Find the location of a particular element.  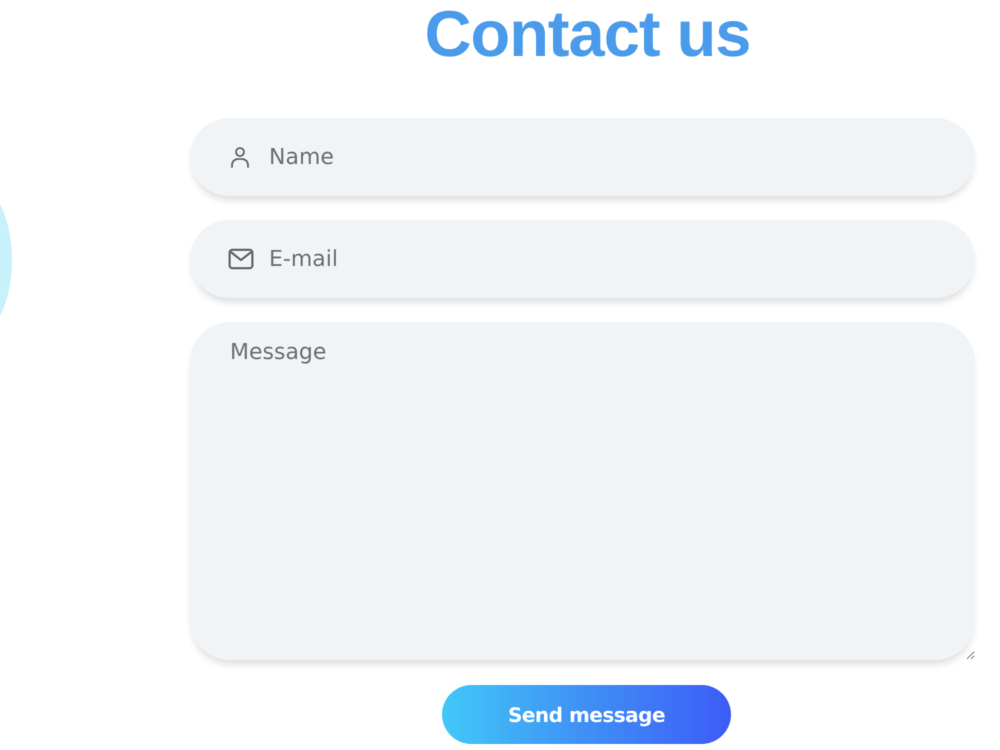

name-field: Name is located at coordinates (582, 157).